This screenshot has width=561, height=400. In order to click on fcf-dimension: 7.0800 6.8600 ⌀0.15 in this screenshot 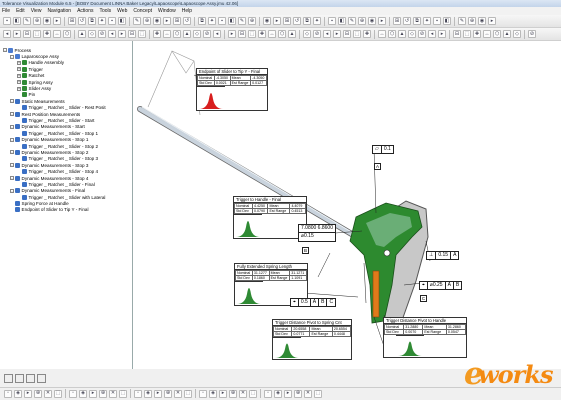, I will do `click(317, 233)`.